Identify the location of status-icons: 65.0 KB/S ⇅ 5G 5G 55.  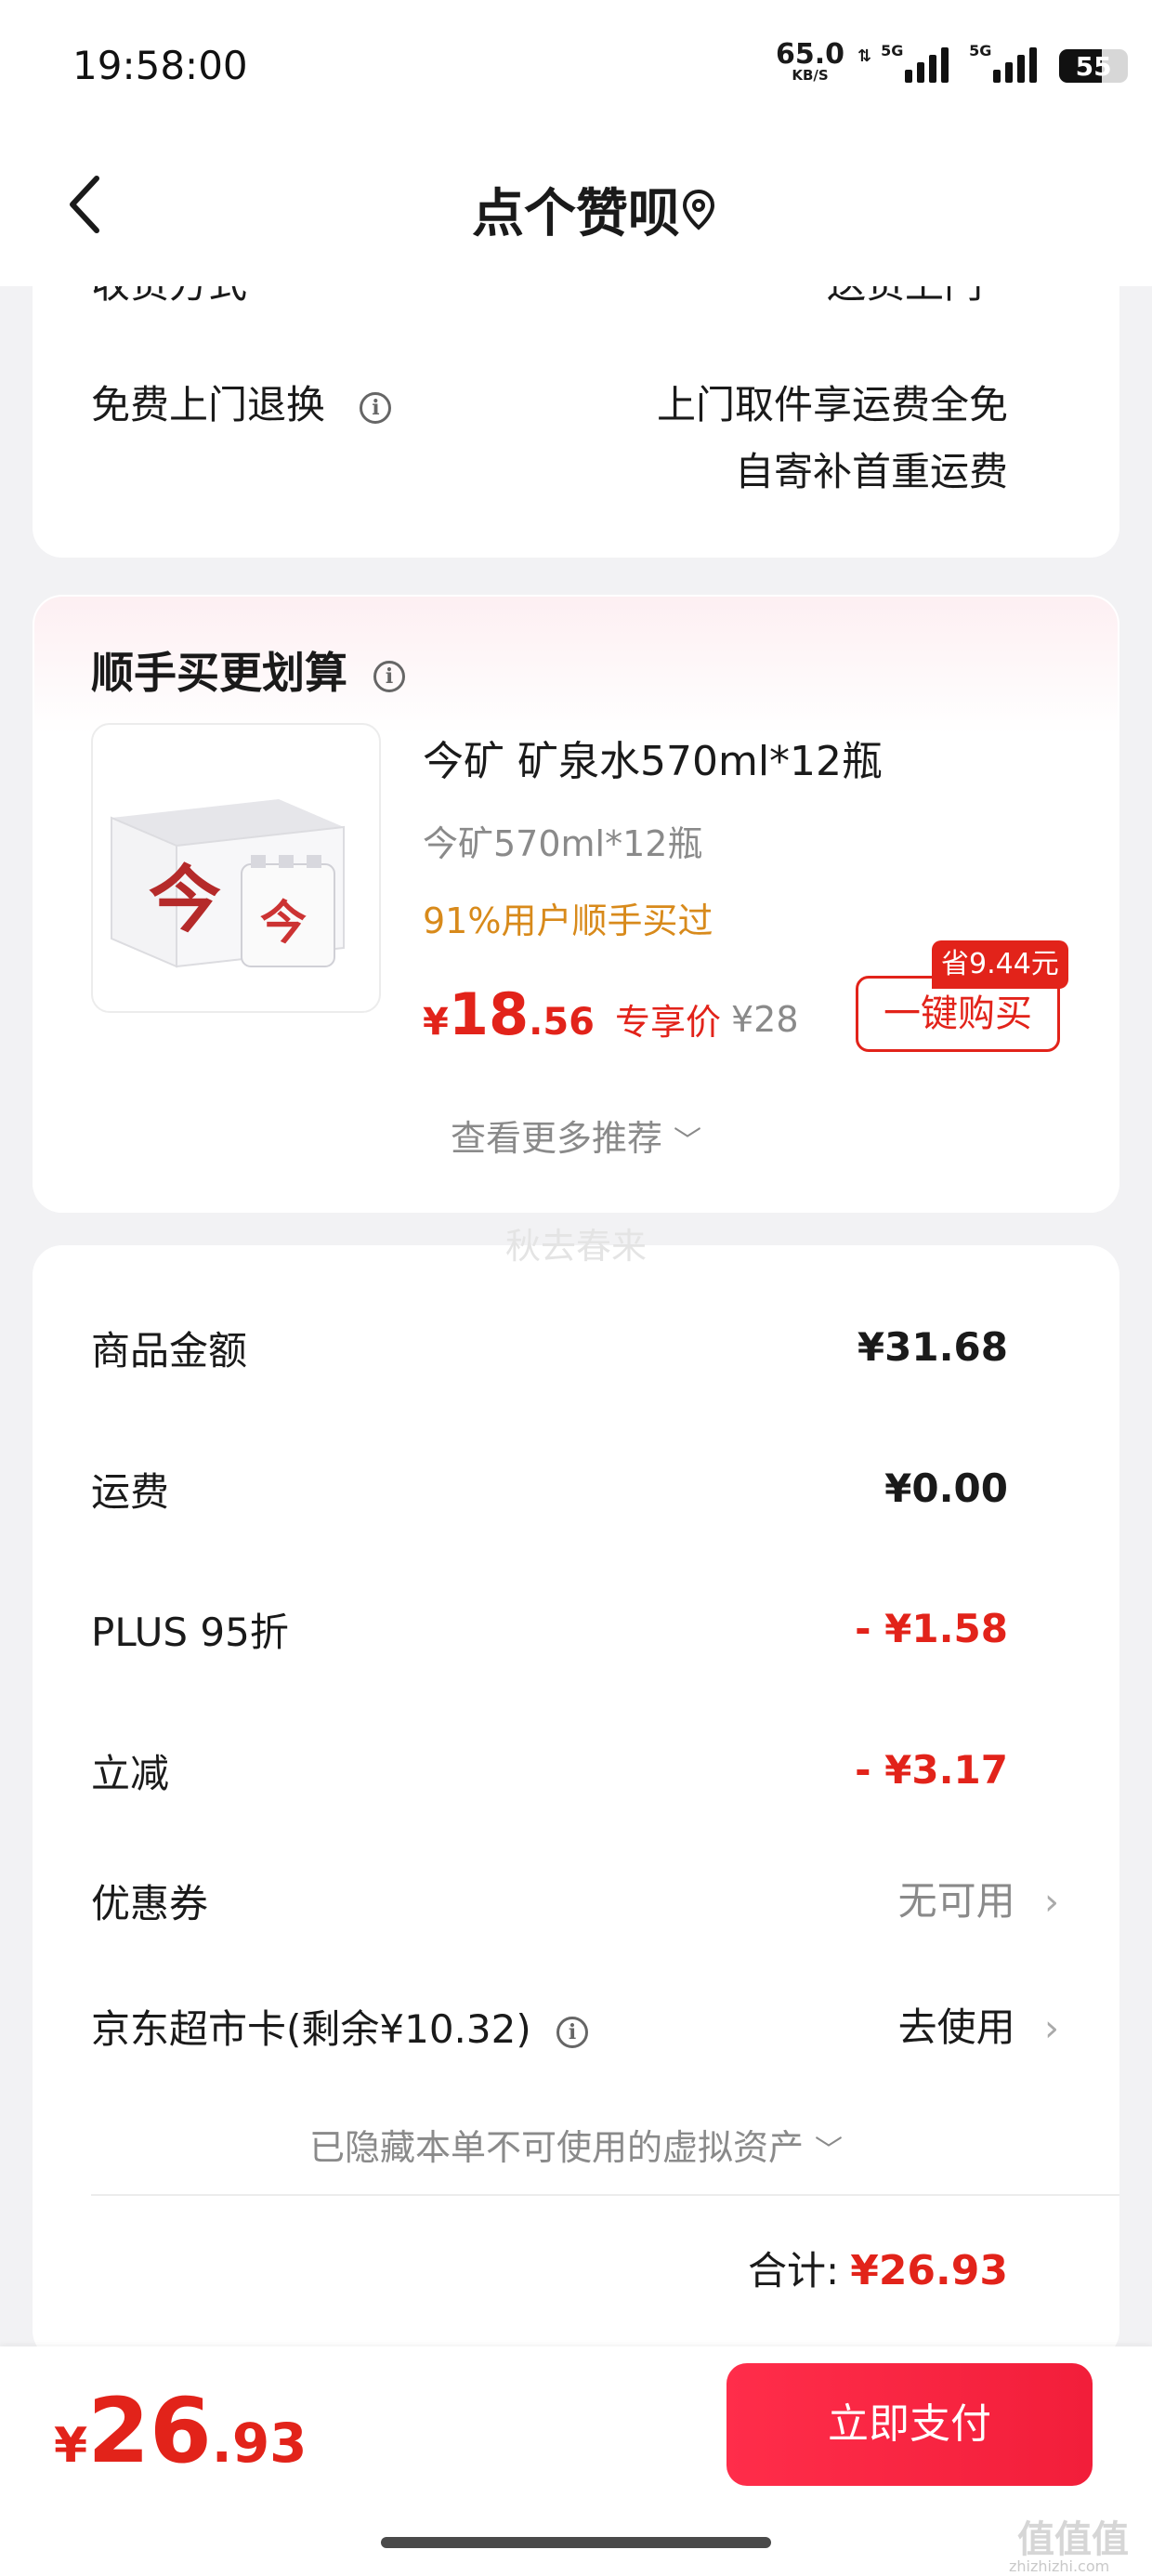
(952, 61).